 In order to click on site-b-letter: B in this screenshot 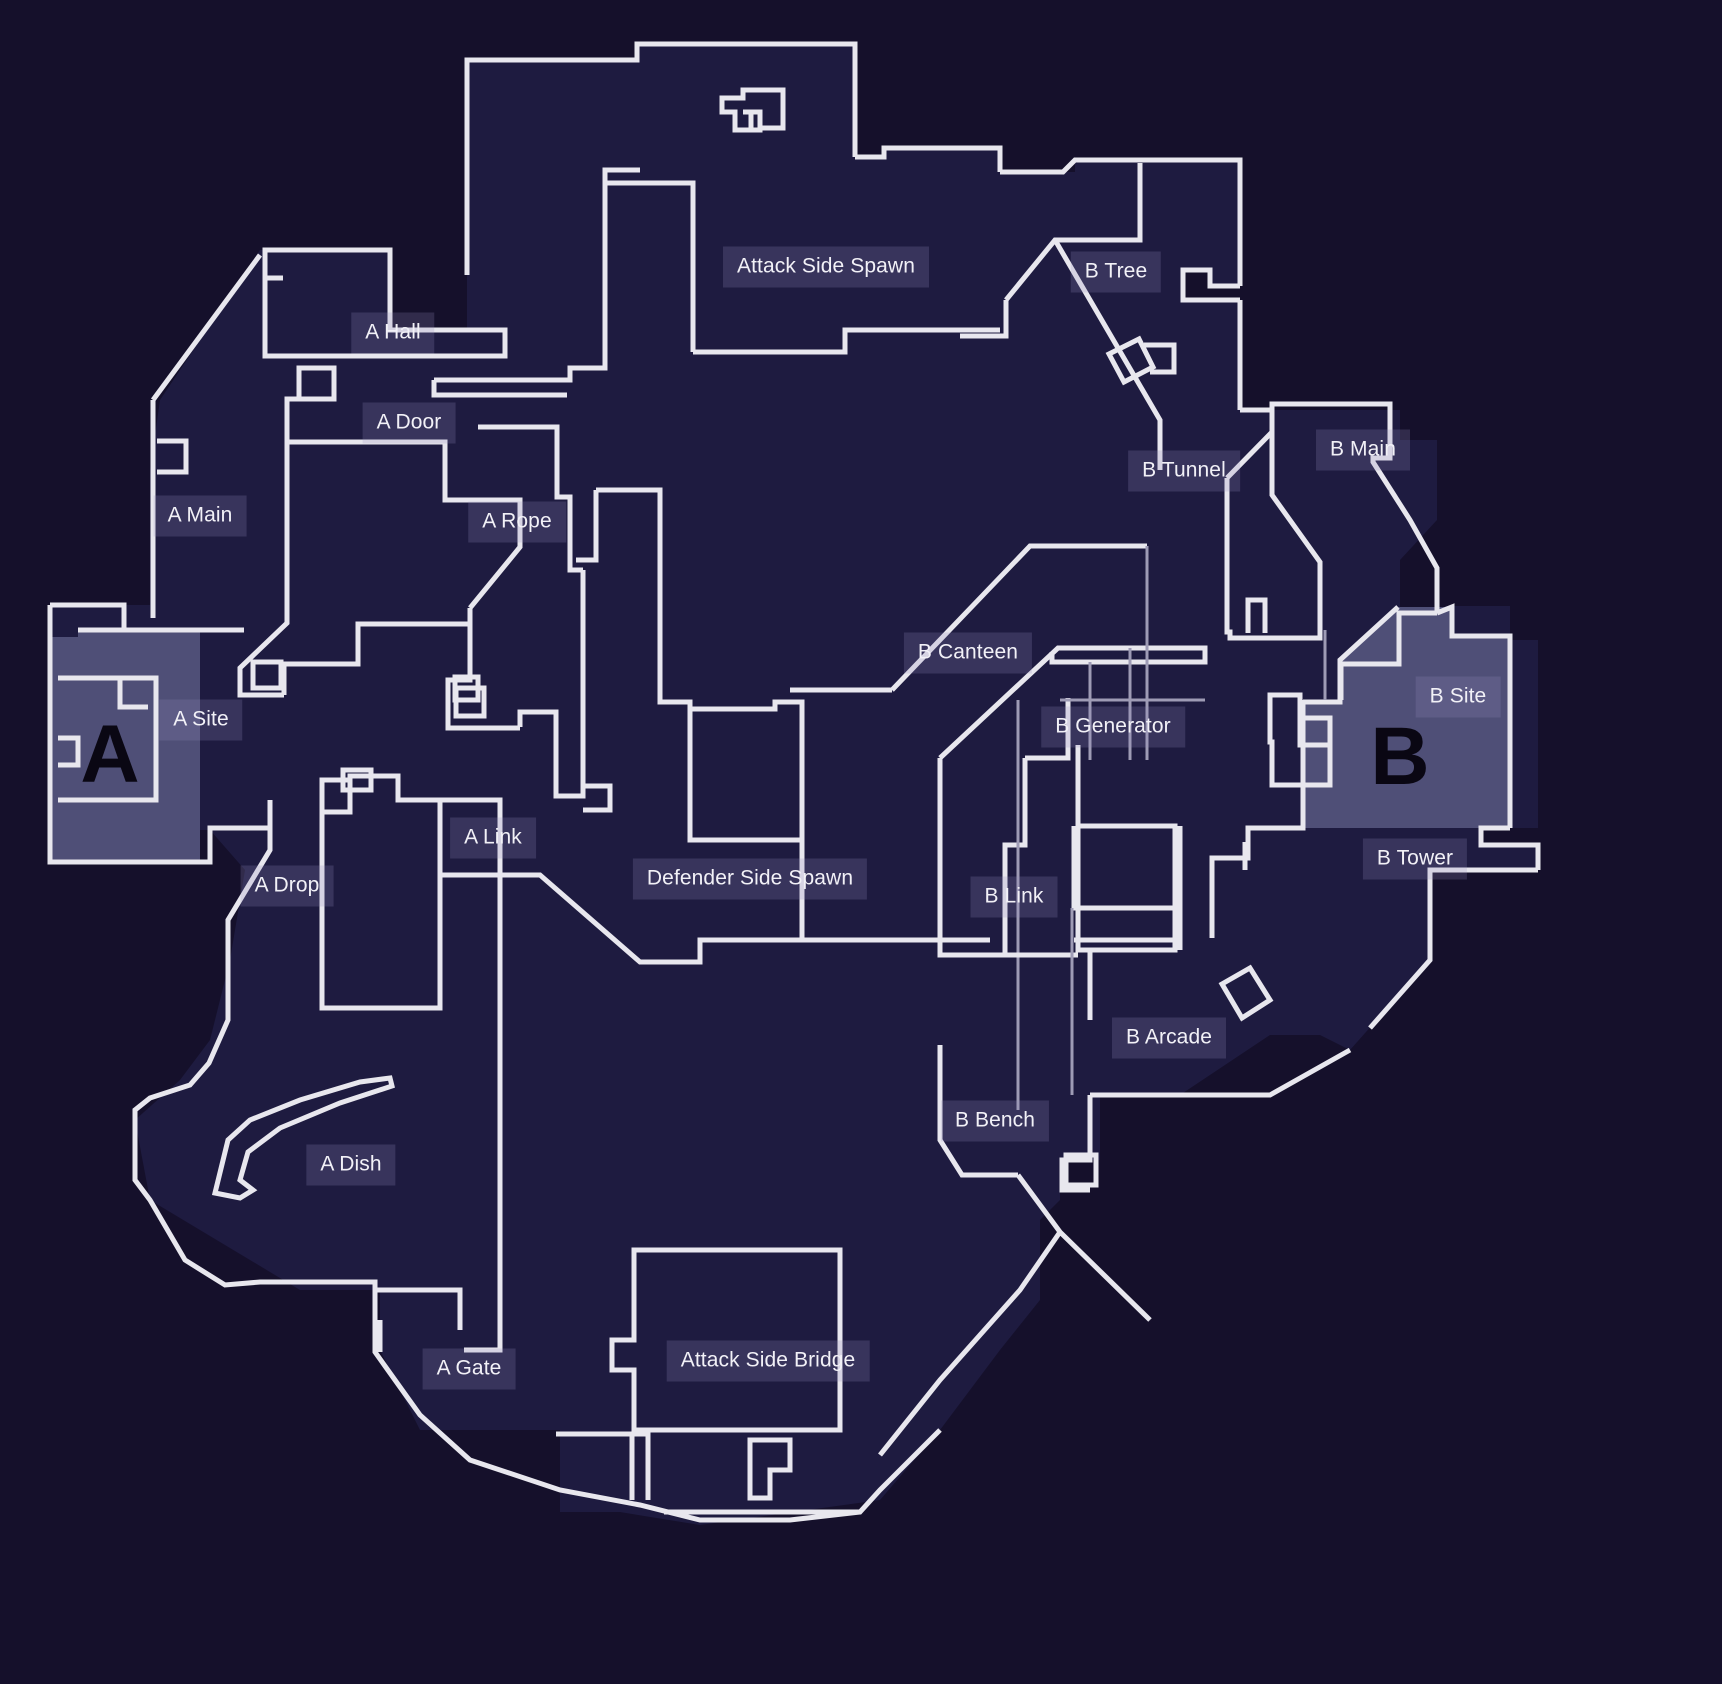, I will do `click(1400, 756)`.